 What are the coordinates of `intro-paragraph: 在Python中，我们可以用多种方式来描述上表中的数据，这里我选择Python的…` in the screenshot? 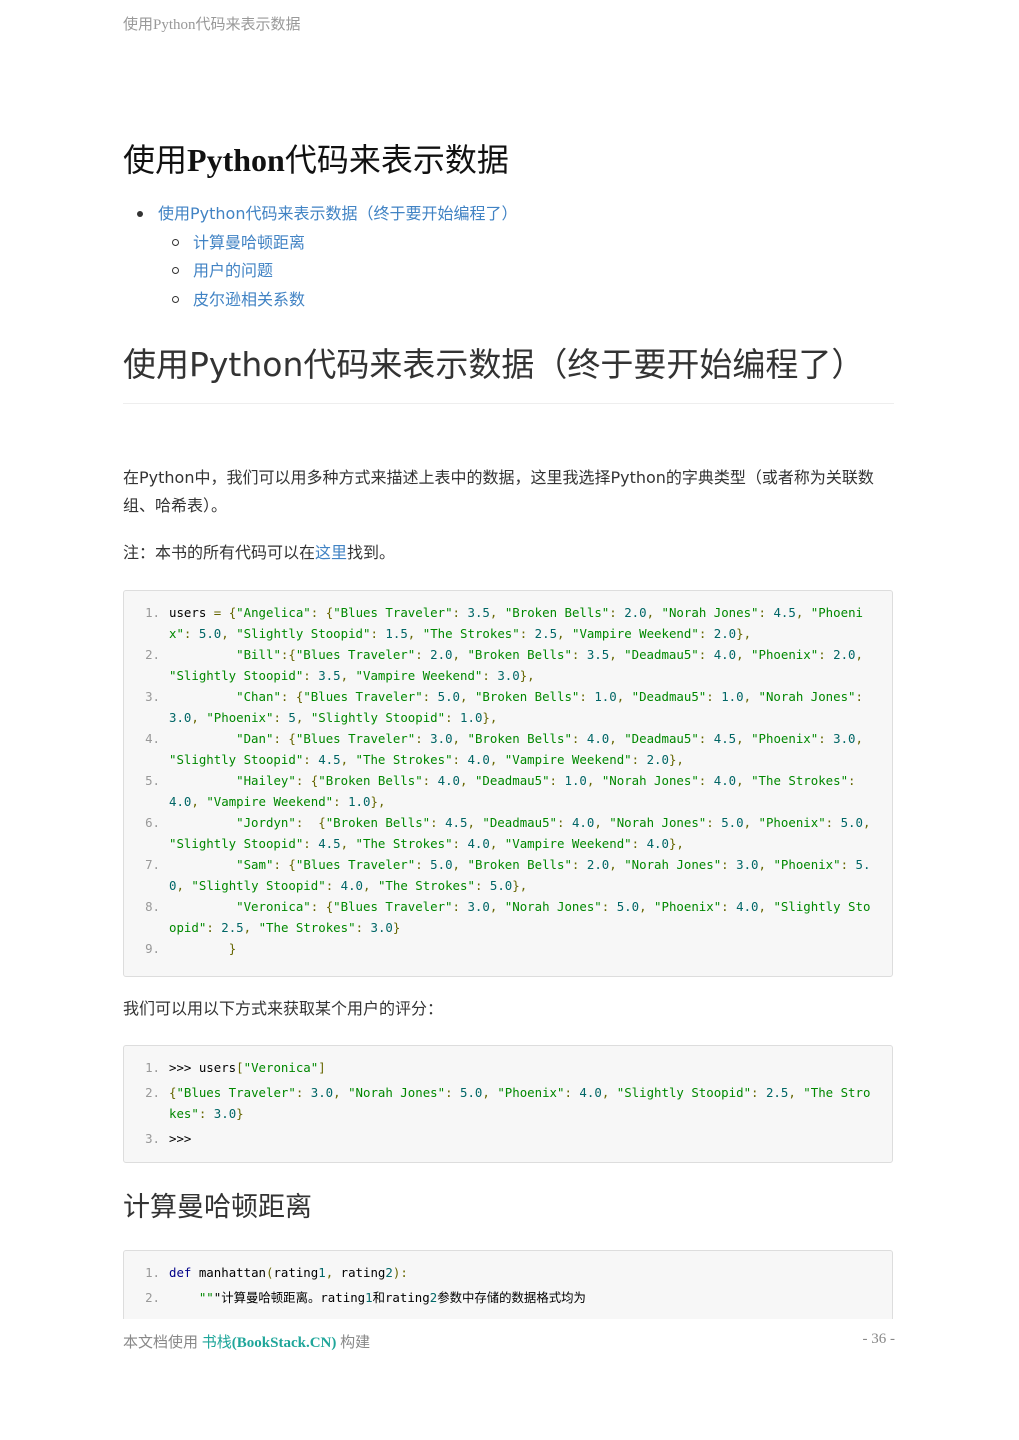 It's located at (498, 491).